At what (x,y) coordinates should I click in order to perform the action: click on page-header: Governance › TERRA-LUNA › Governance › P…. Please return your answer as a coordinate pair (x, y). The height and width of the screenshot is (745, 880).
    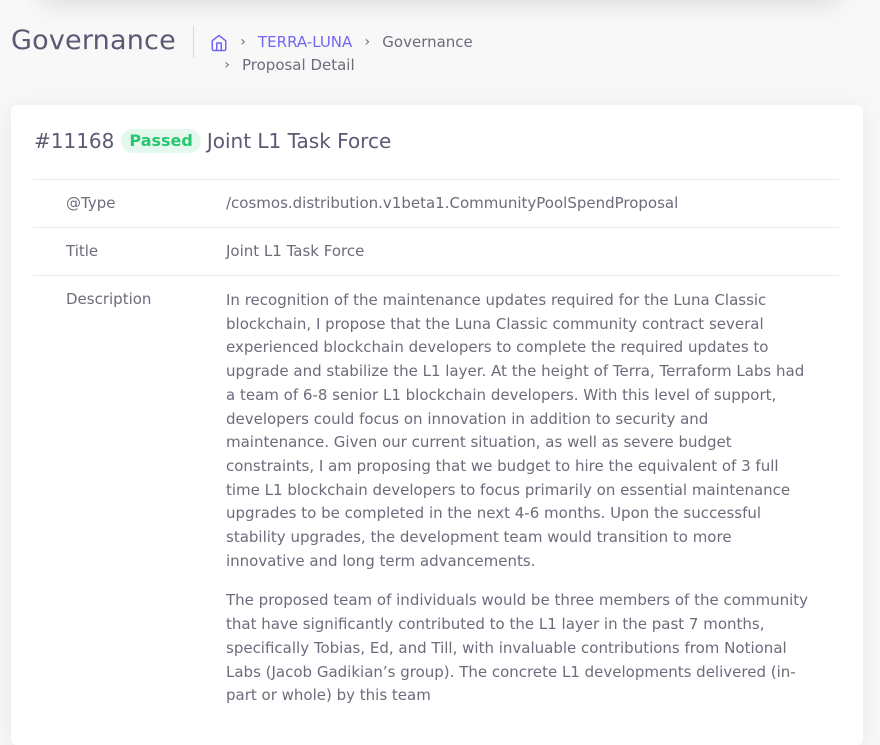
    Looking at the image, I should click on (440, 50).